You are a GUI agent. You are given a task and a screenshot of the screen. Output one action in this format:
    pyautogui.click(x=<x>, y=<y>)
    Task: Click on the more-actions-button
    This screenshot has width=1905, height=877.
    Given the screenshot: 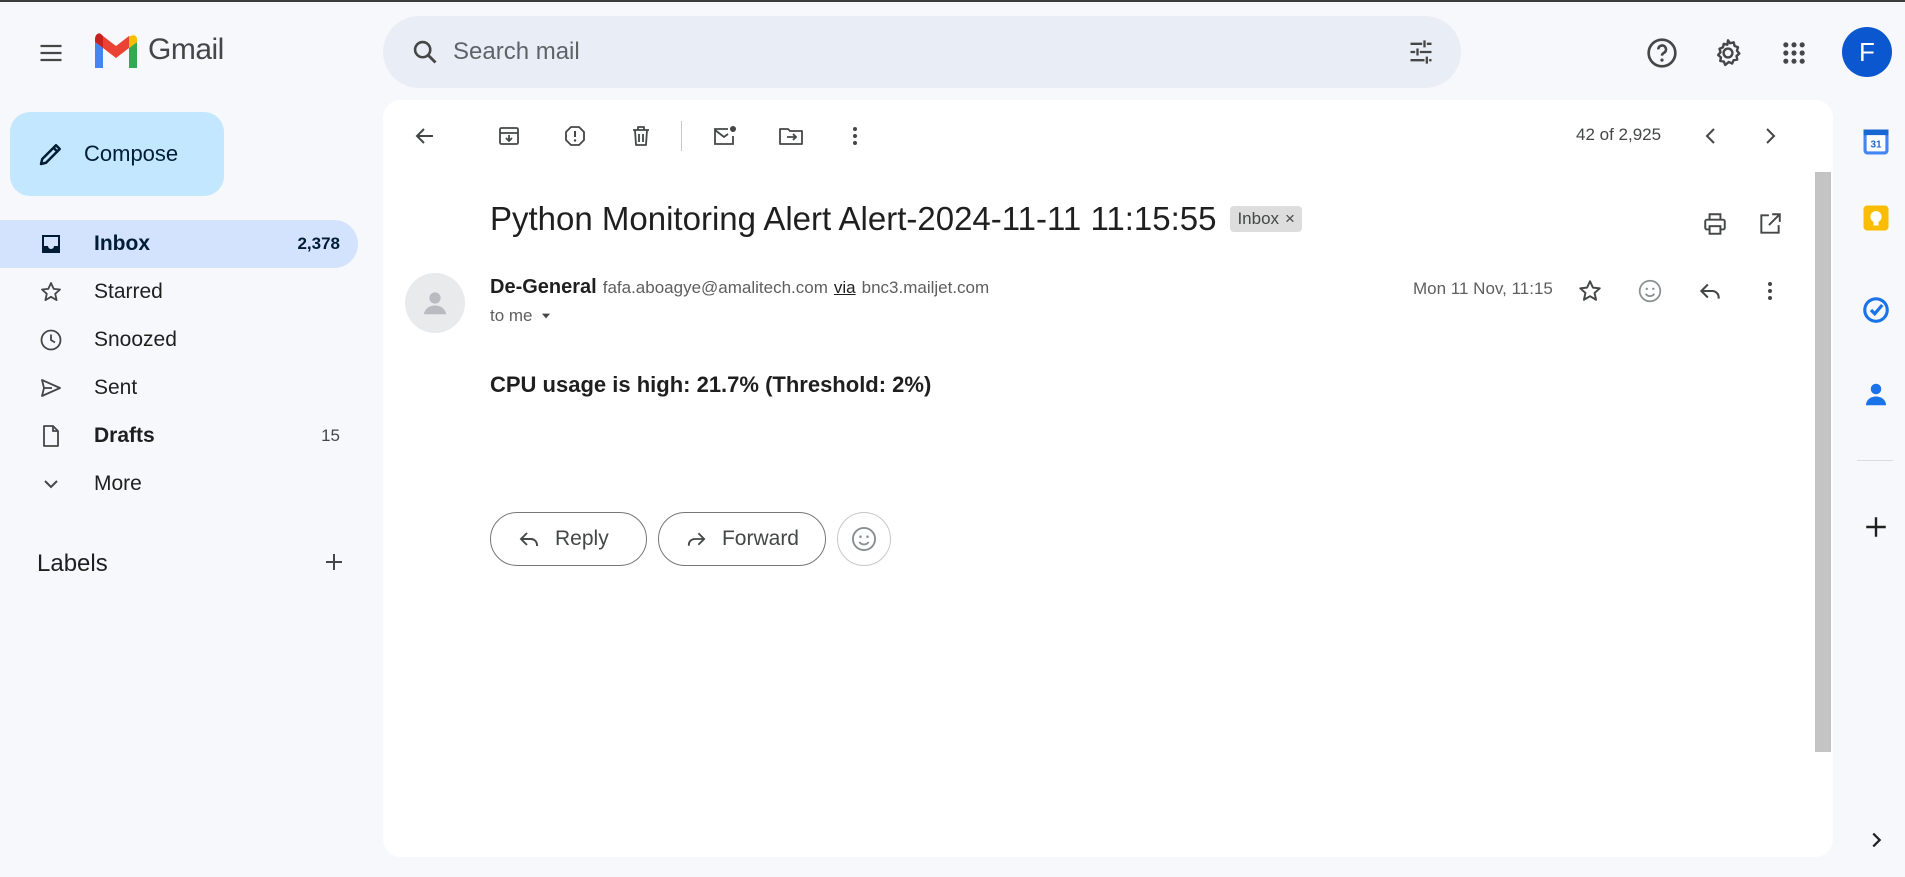 What is the action you would take?
    pyautogui.click(x=855, y=136)
    